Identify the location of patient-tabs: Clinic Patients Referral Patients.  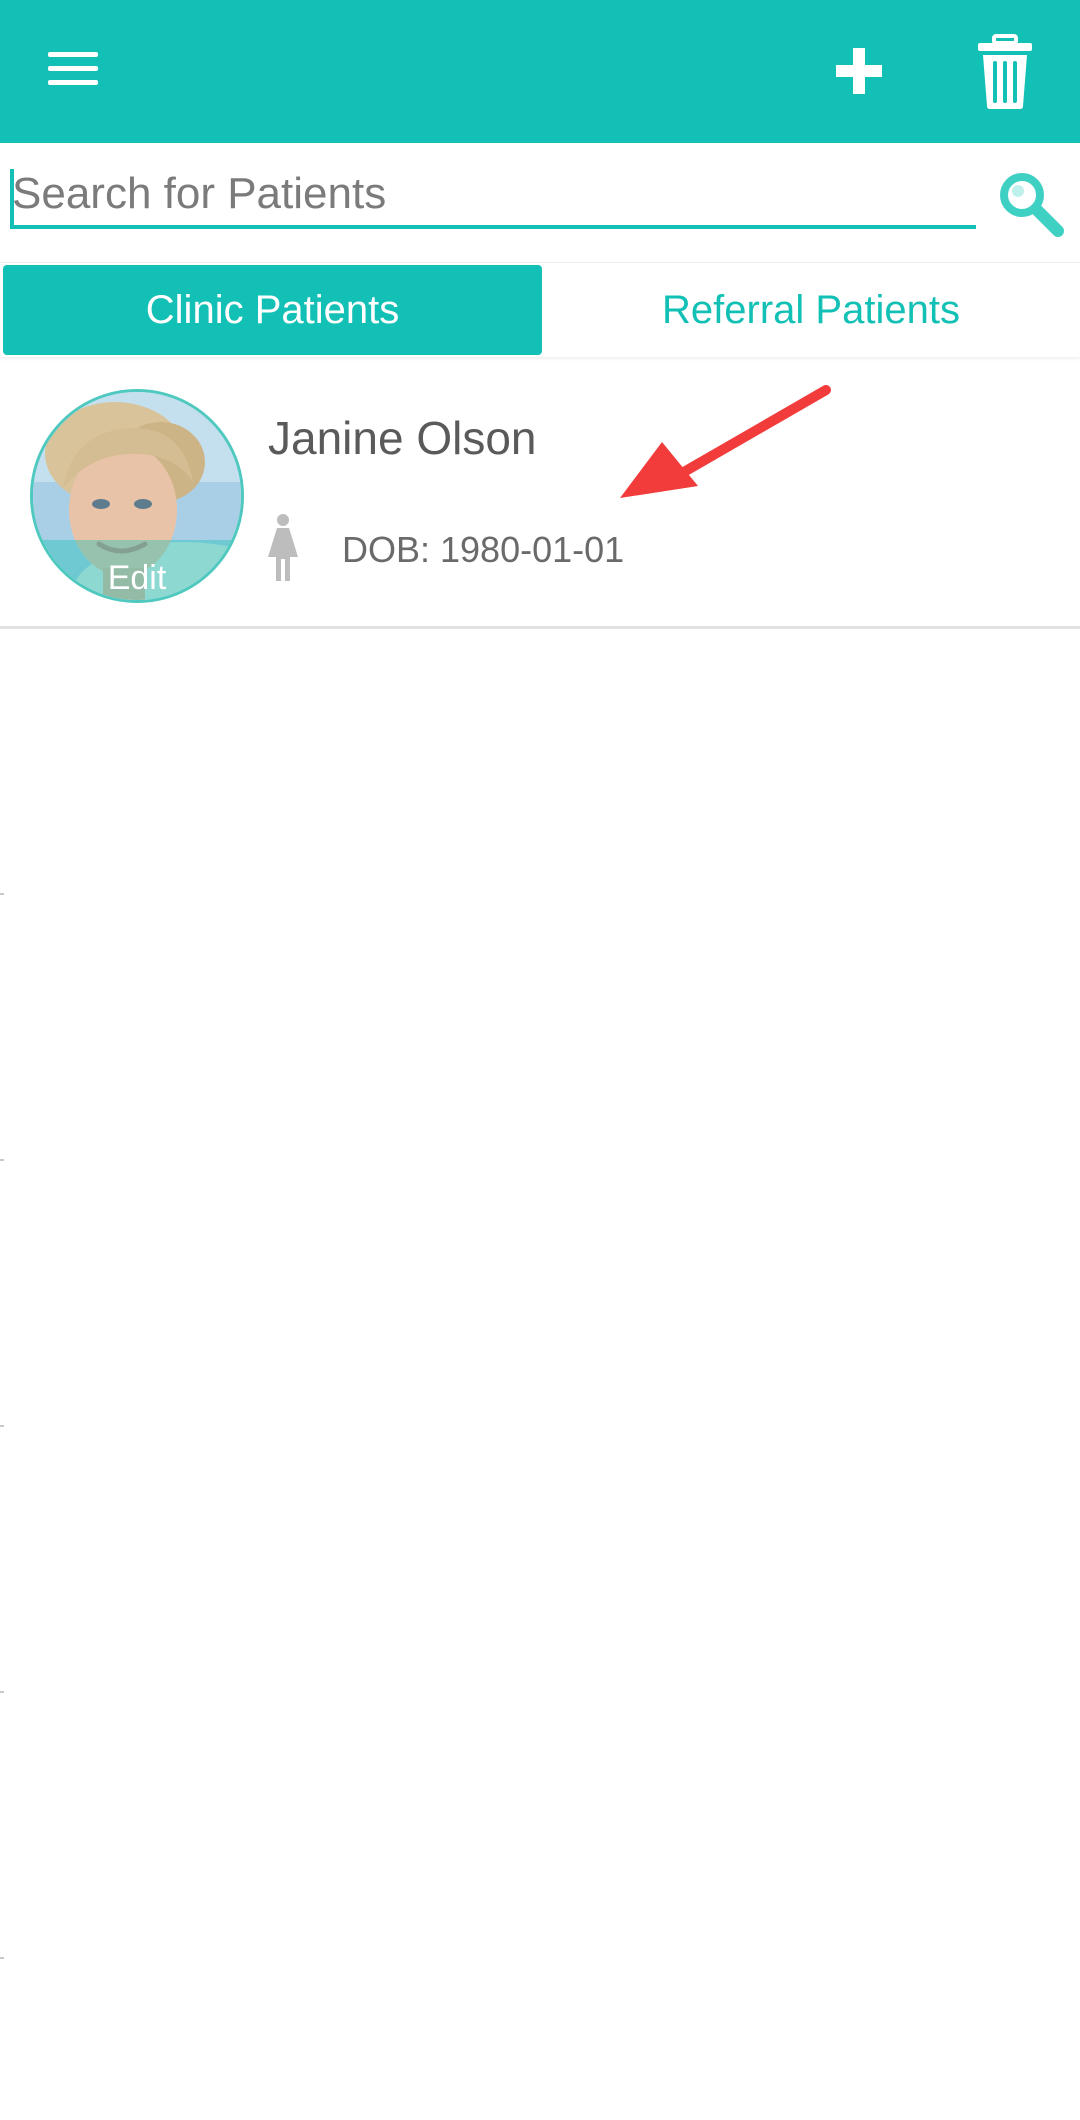
(540, 310).